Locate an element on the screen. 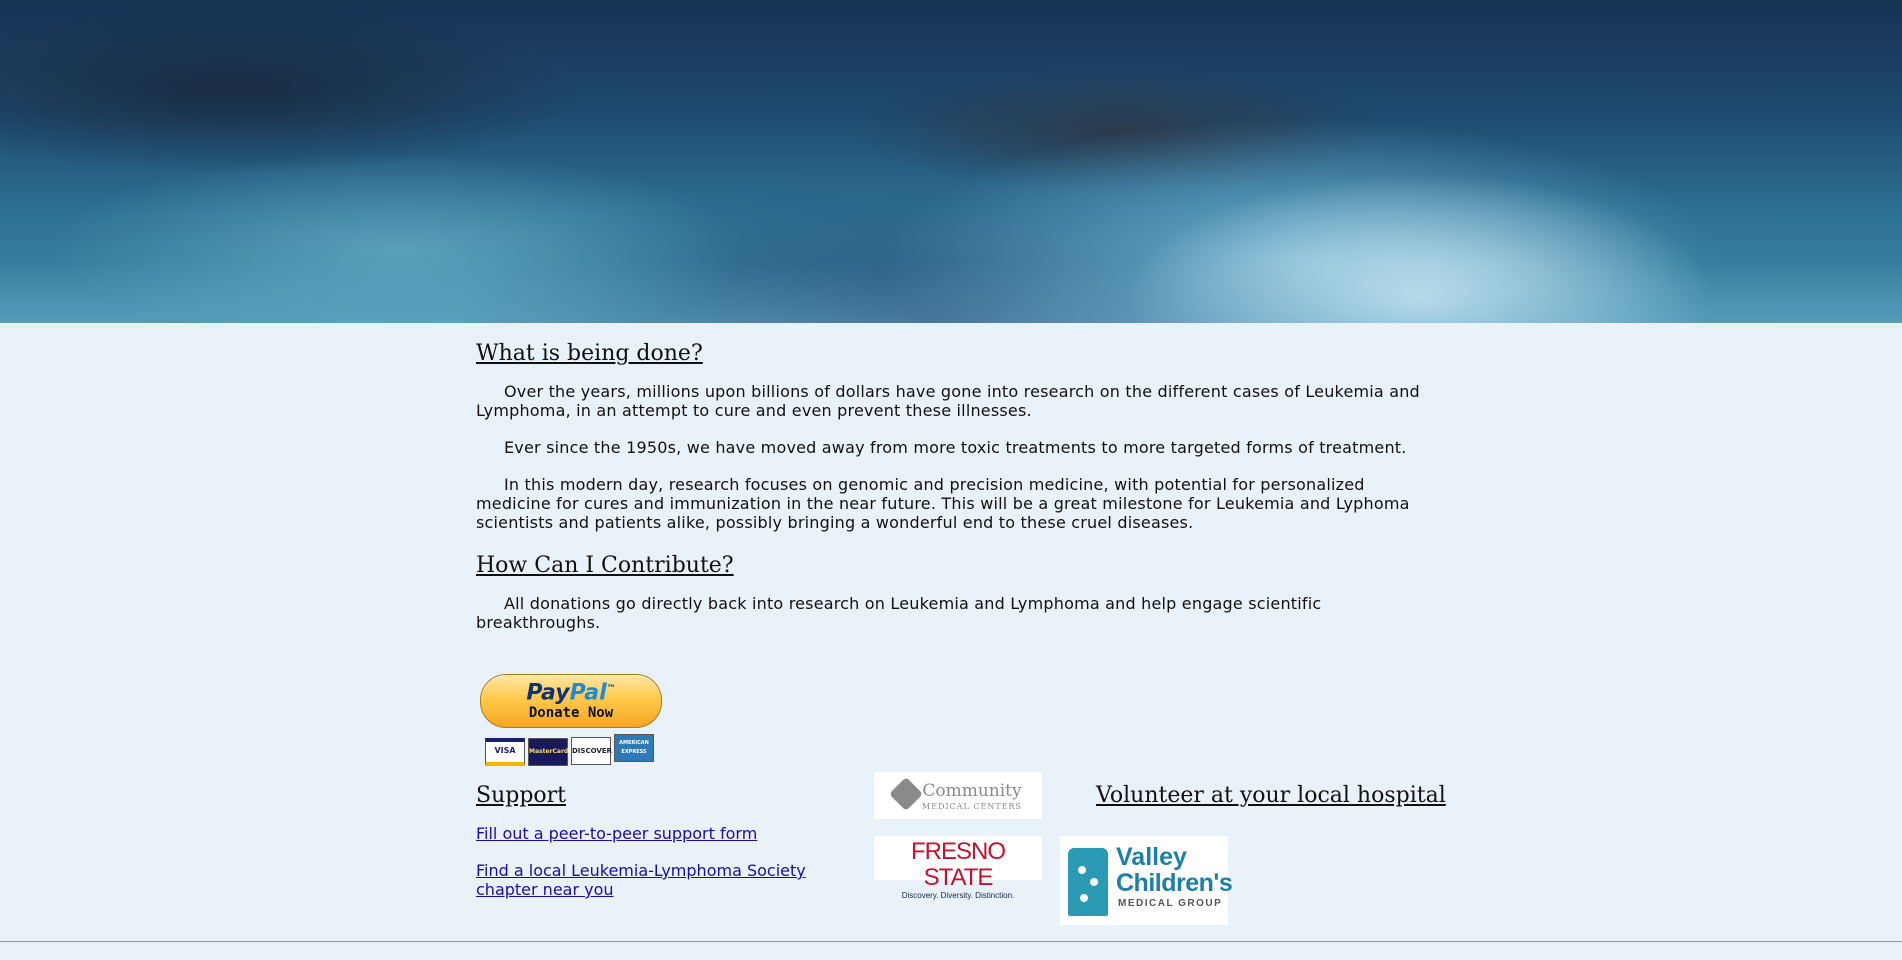  valley-childrens-logo: Valley Children's MEDICAL GROUP is located at coordinates (1146, 880).